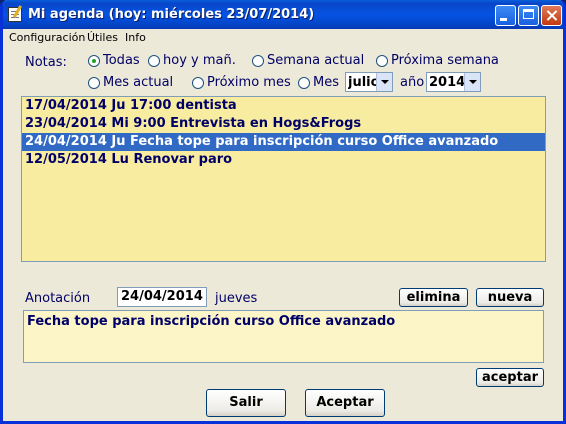  I want to click on menu-bar: Configuración Útiles Info, so click(283, 38).